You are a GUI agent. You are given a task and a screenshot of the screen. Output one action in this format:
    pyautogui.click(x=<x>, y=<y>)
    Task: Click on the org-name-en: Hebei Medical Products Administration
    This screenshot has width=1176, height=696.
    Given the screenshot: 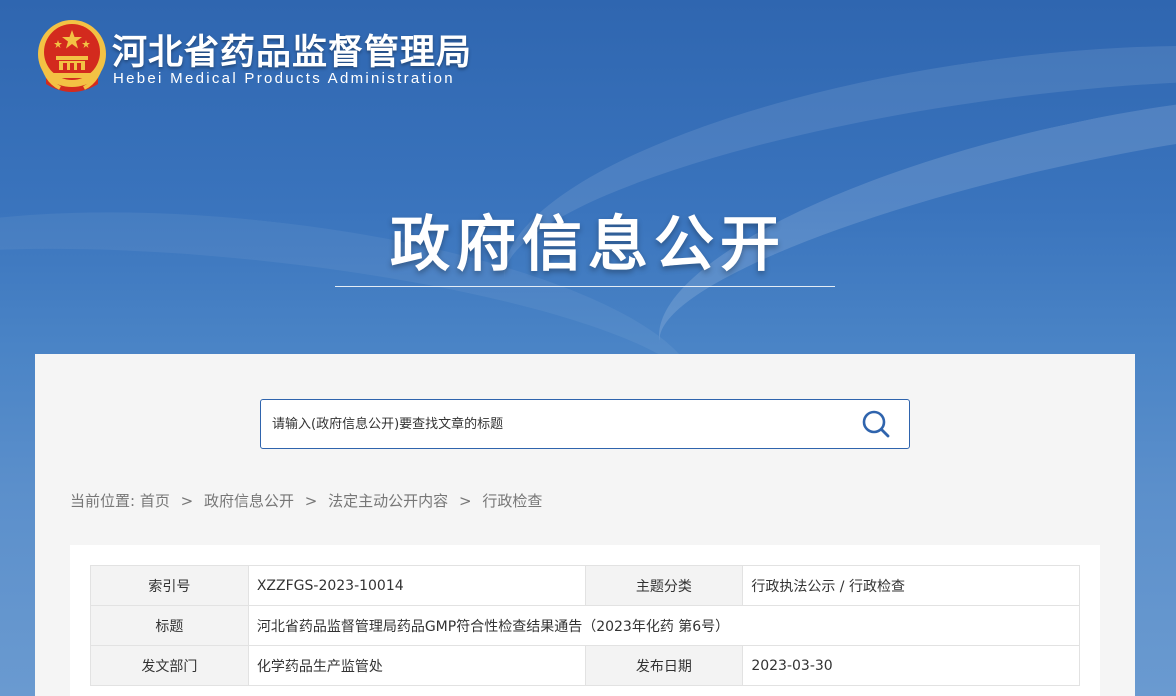 What is the action you would take?
    pyautogui.click(x=284, y=78)
    